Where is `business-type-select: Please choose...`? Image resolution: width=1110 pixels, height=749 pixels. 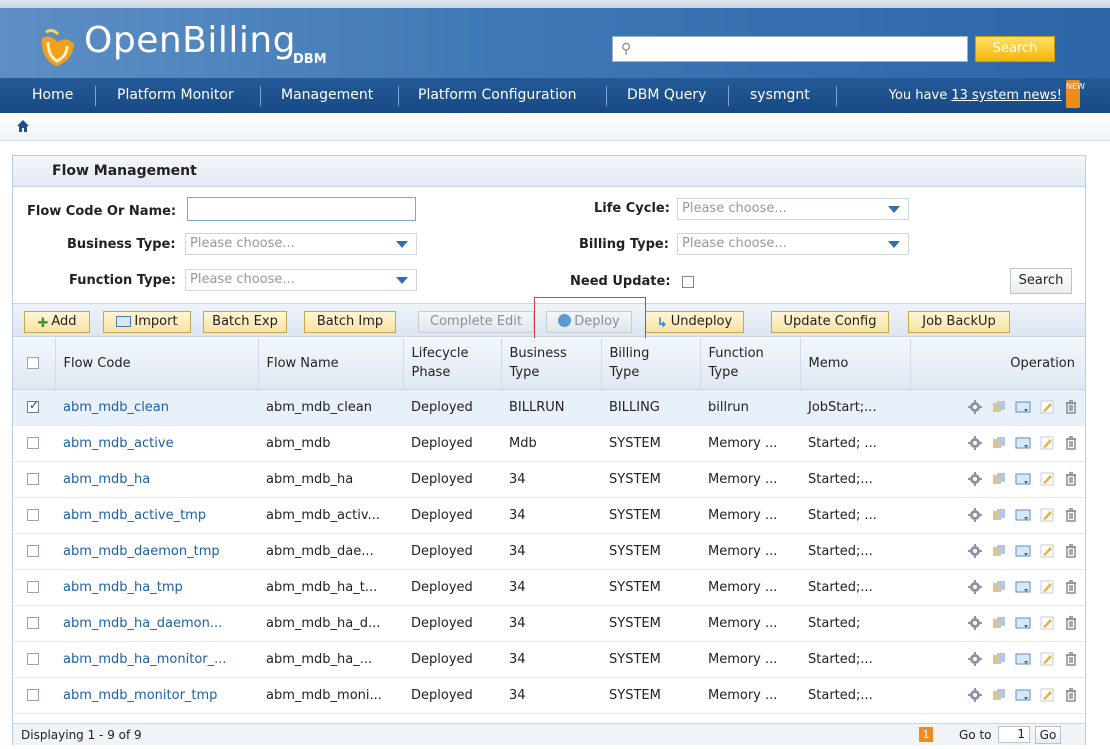 business-type-select: Please choose... is located at coordinates (301, 244).